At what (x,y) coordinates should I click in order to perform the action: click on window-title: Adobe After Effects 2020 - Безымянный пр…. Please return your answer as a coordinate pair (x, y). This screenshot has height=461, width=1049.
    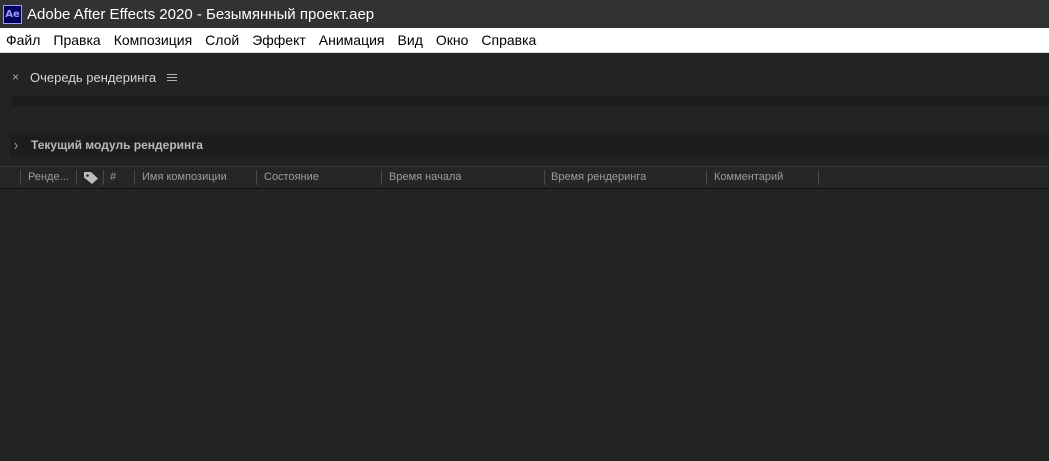
    Looking at the image, I should click on (201, 14).